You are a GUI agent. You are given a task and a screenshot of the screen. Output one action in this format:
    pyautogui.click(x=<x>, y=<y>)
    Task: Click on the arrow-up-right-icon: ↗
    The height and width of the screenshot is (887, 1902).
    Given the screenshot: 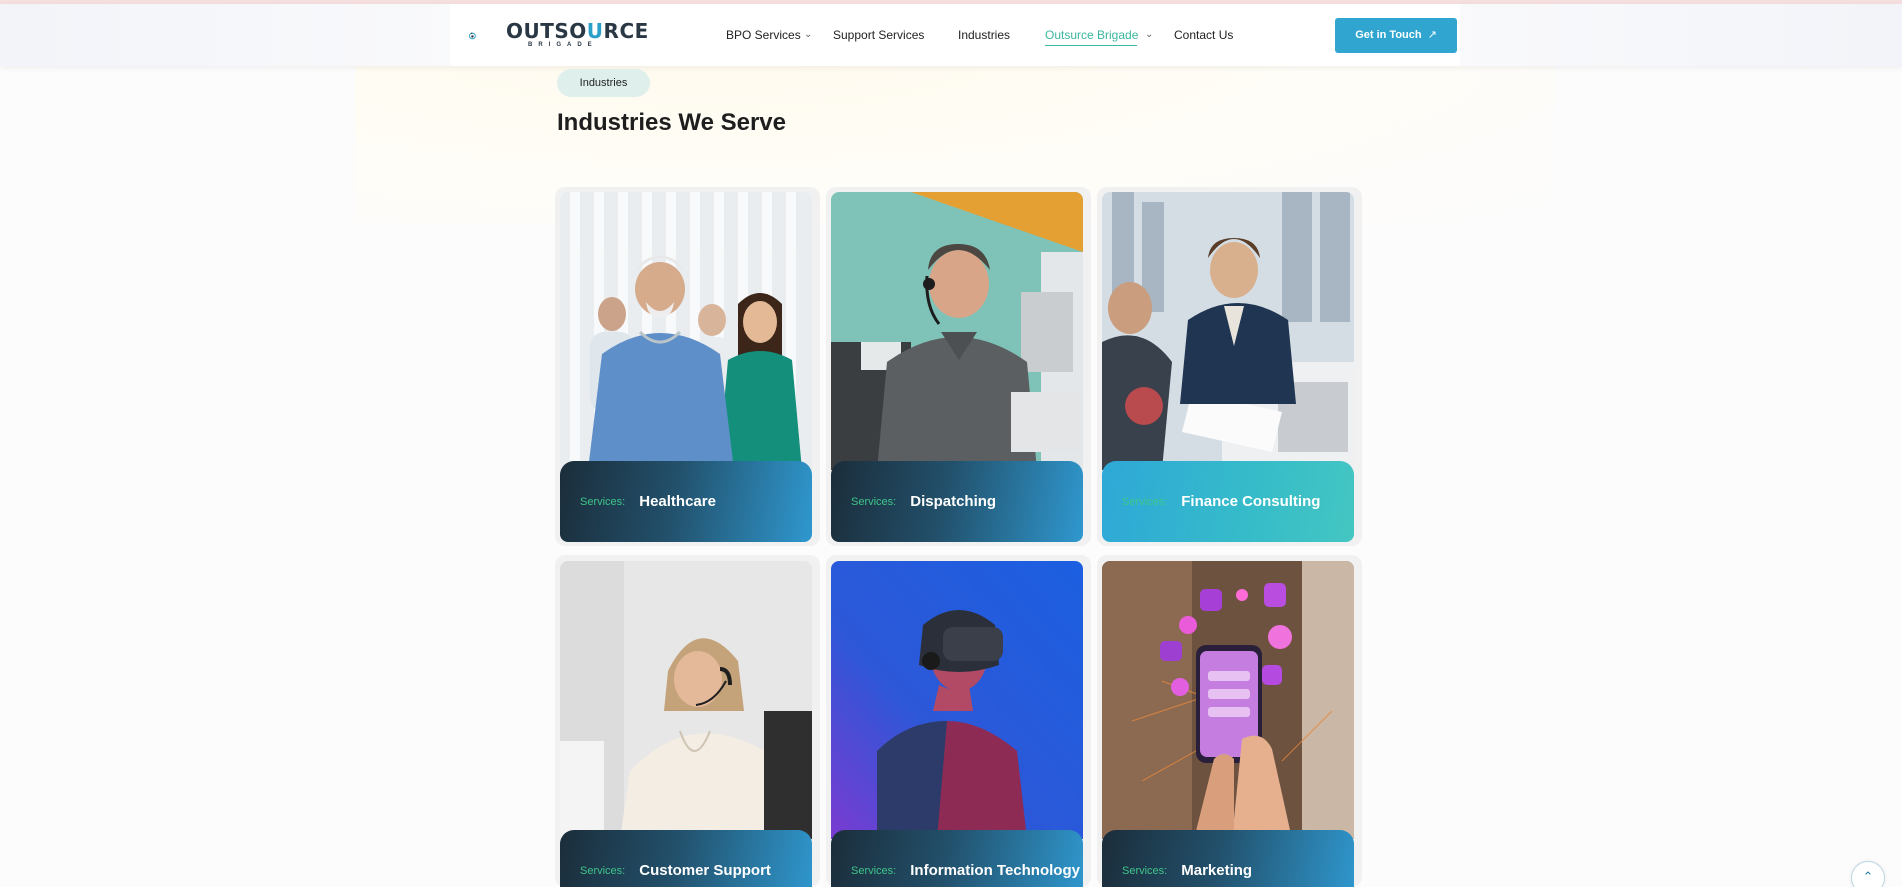 What is the action you would take?
    pyautogui.click(x=1432, y=35)
    